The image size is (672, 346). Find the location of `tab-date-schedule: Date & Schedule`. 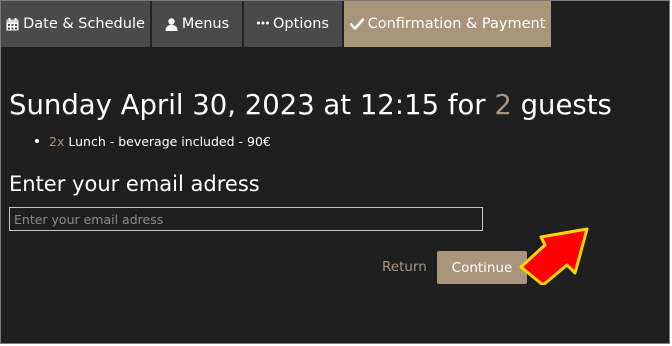

tab-date-schedule: Date & Schedule is located at coordinates (76, 24).